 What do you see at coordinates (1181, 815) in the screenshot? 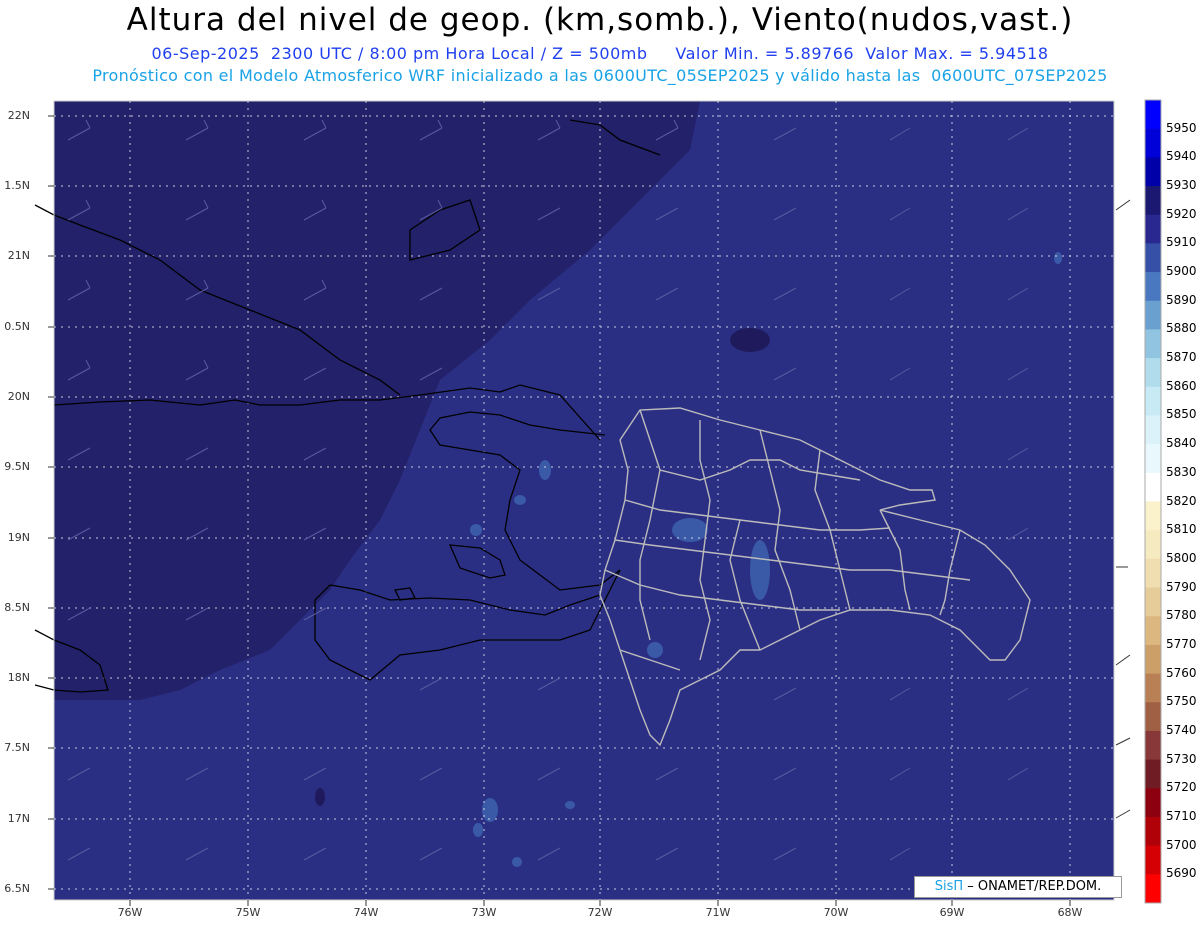
I see `colorbar-label: 5710` at bounding box center [1181, 815].